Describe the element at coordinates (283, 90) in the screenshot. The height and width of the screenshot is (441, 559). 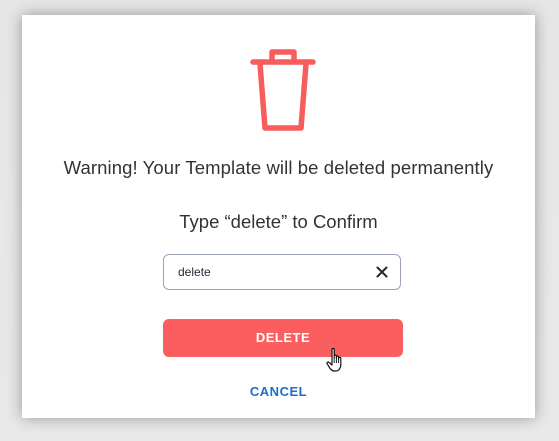
I see `trash-icon` at that location.